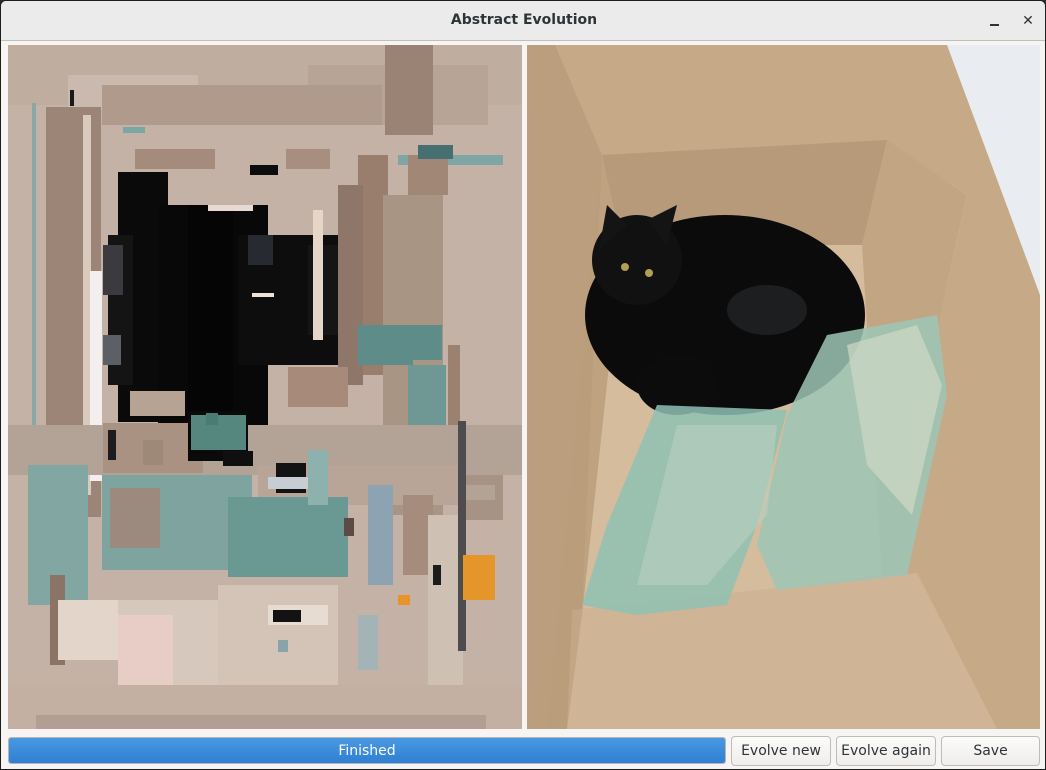 The width and height of the screenshot is (1046, 770). What do you see at coordinates (990, 751) in the screenshot?
I see `save-button: Save` at bounding box center [990, 751].